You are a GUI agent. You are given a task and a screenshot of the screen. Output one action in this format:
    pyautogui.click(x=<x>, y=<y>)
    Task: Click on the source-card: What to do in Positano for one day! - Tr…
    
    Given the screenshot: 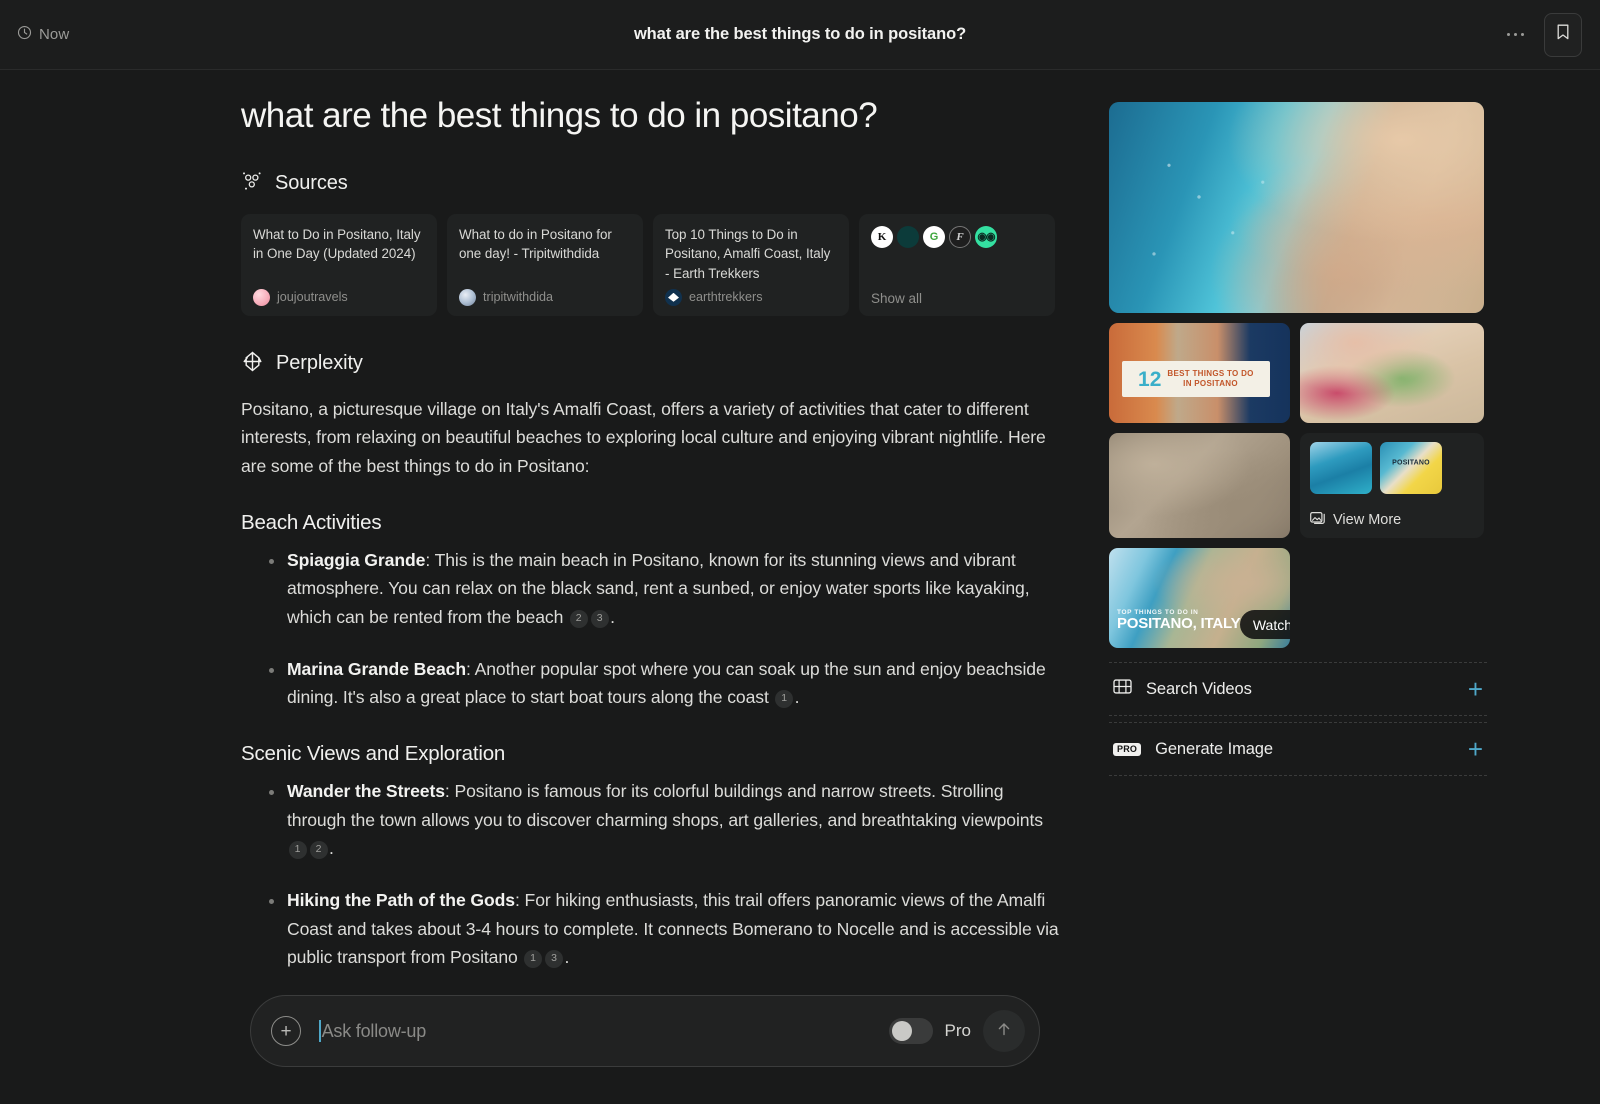 What is the action you would take?
    pyautogui.click(x=545, y=264)
    